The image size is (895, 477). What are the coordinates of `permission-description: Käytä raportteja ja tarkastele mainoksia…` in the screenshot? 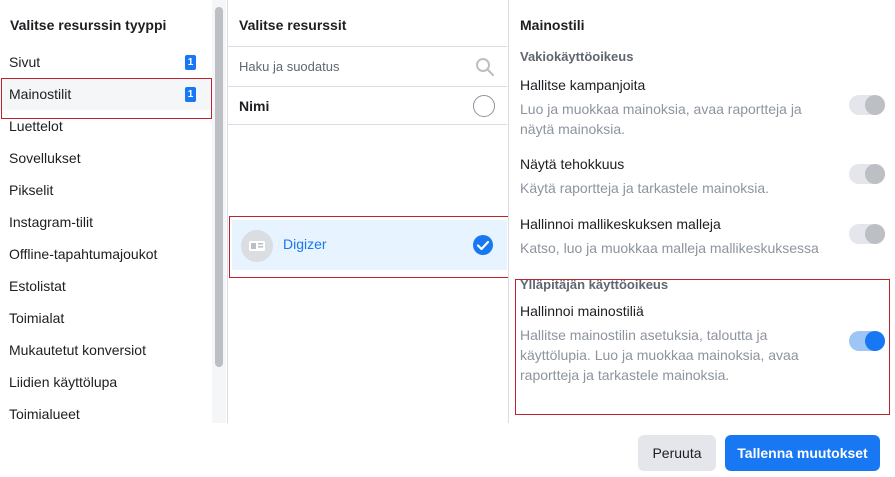 It's located at (645, 188).